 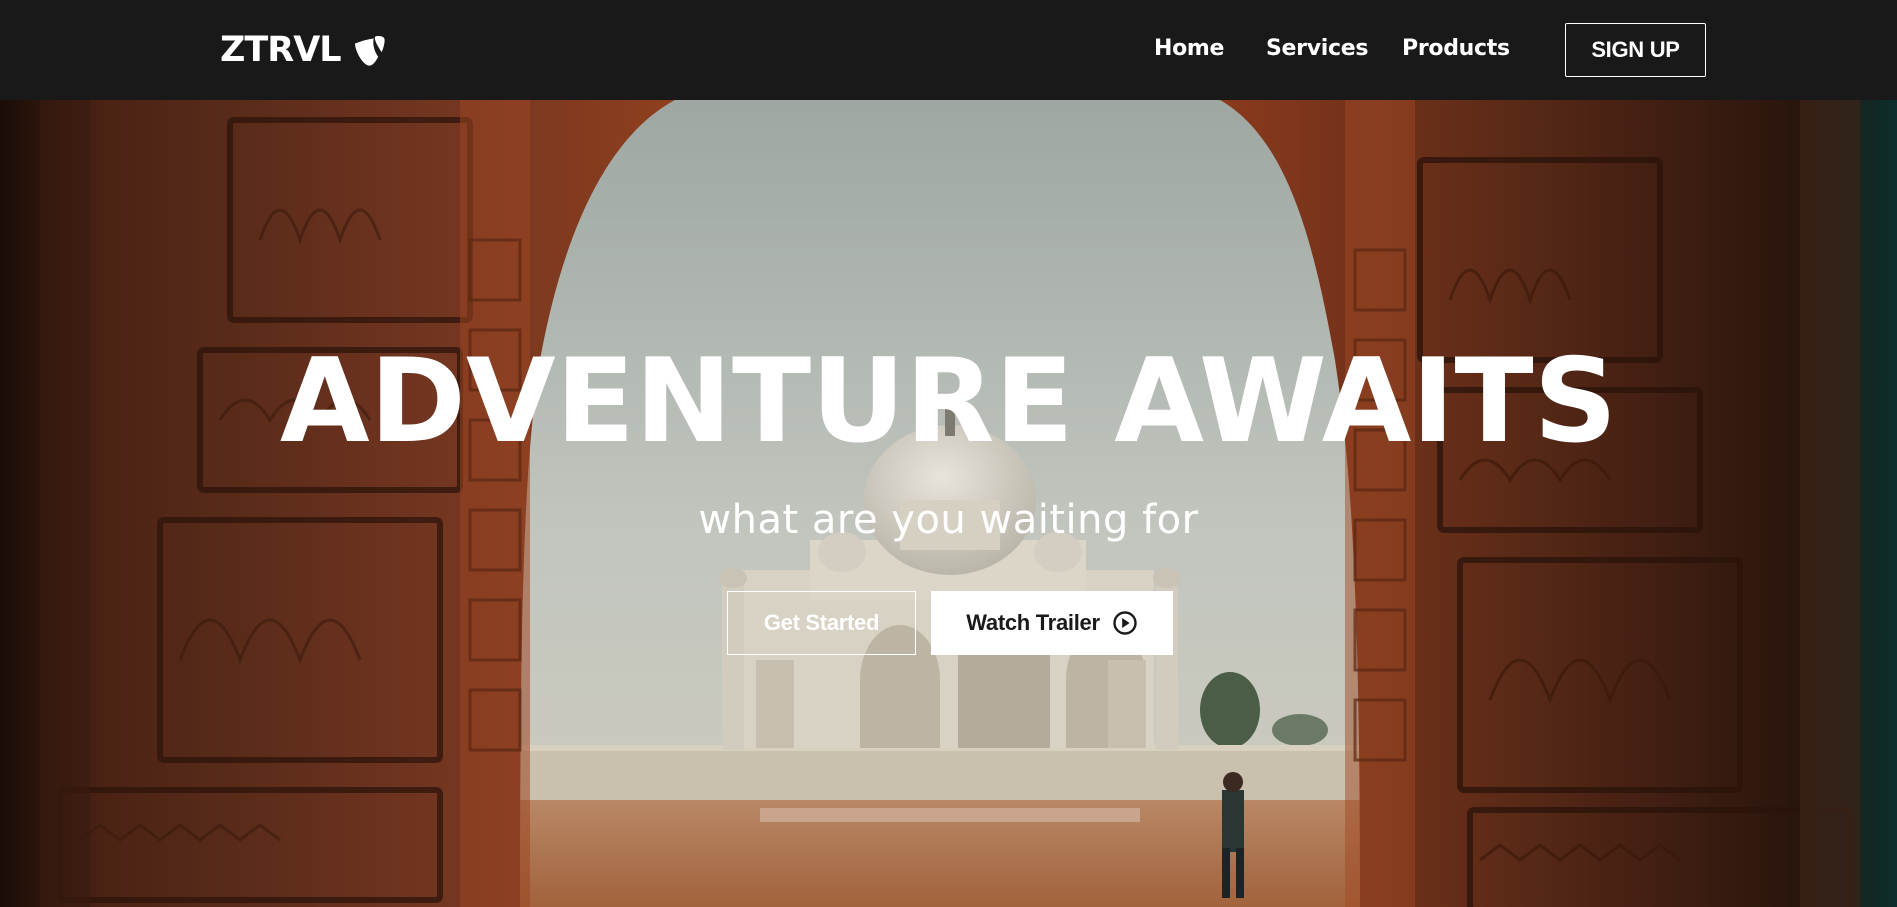 I want to click on signup-button: SIGN UP, so click(x=1635, y=50).